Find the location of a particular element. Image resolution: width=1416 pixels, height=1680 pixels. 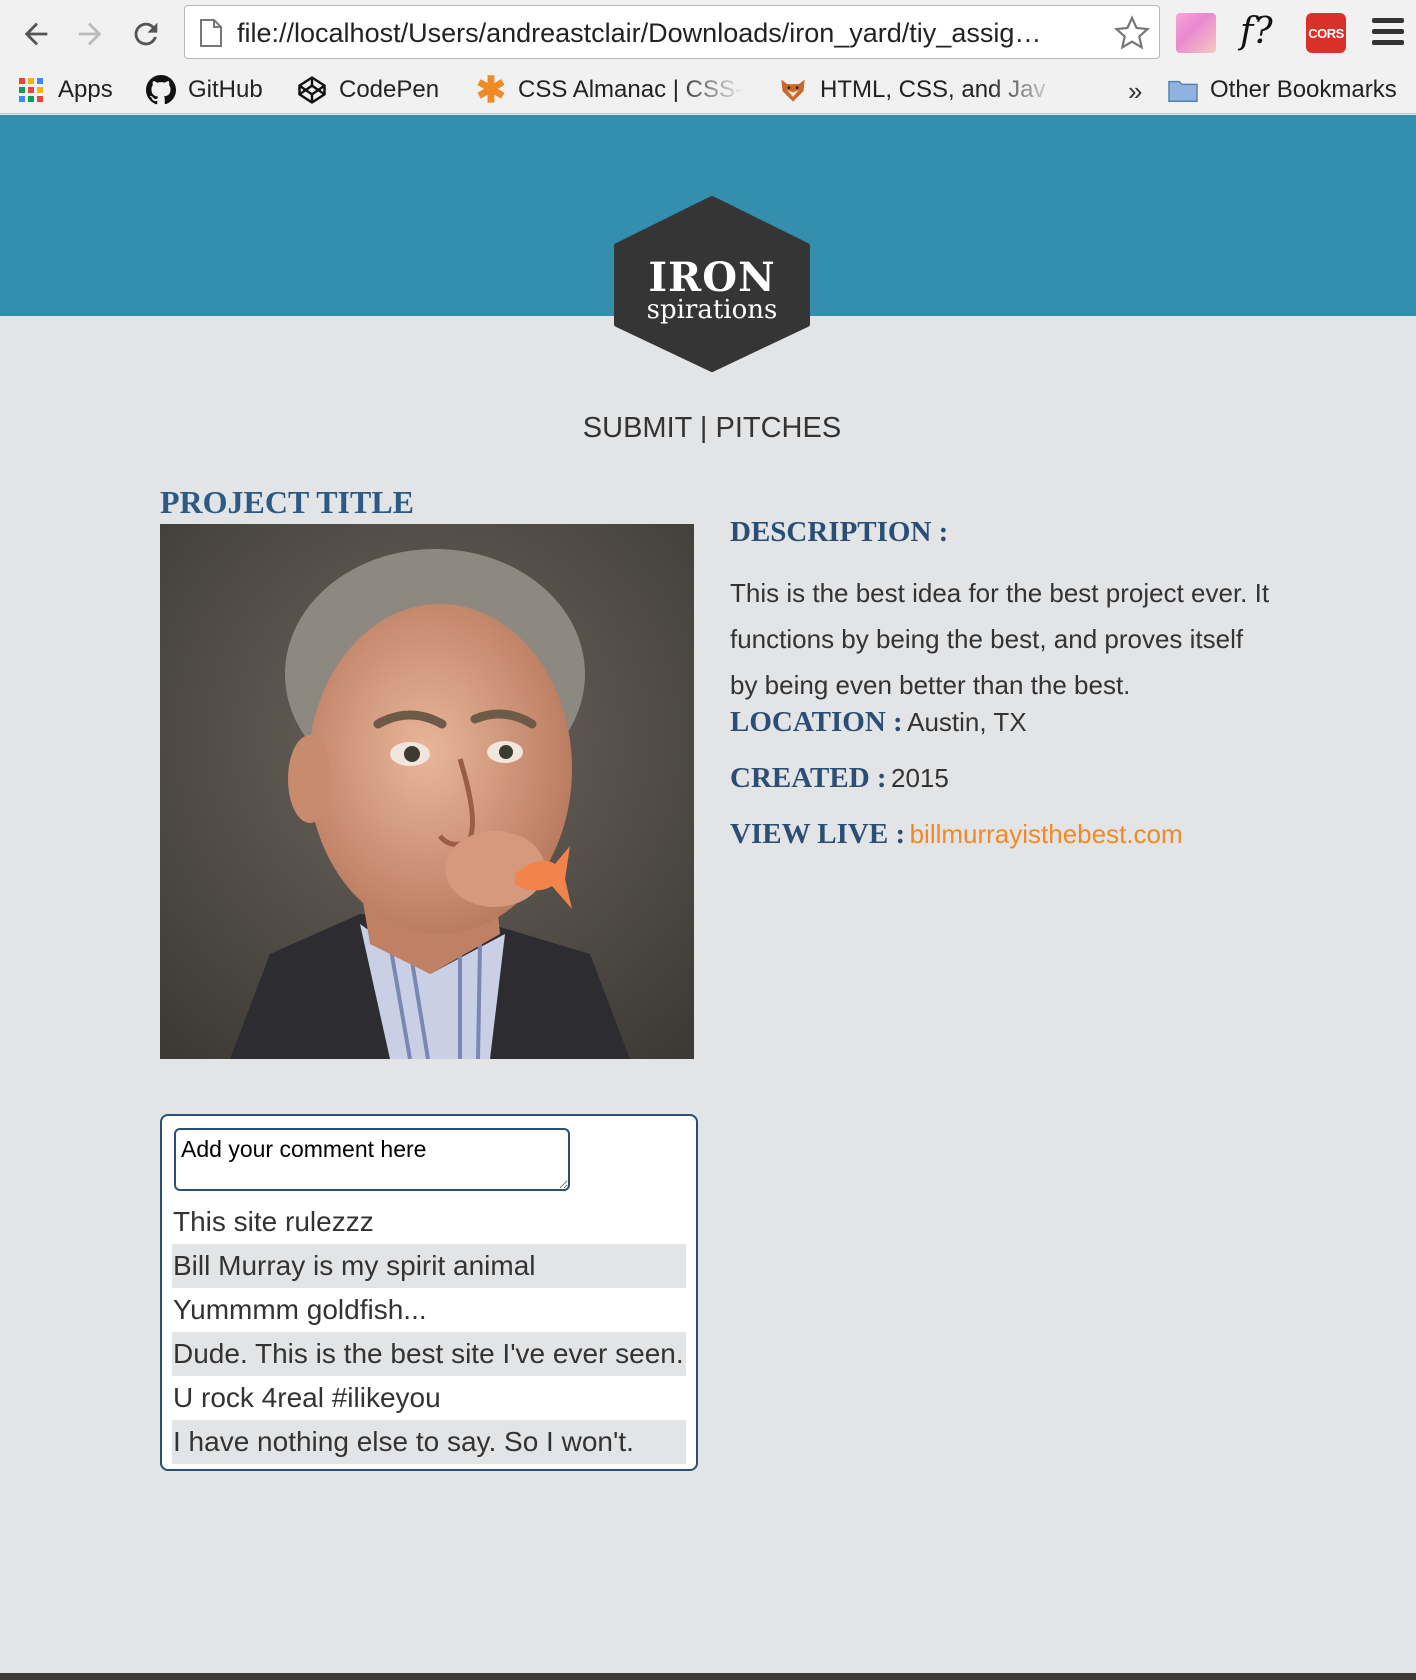

bookmark-label: Apps is located at coordinates (85, 89).